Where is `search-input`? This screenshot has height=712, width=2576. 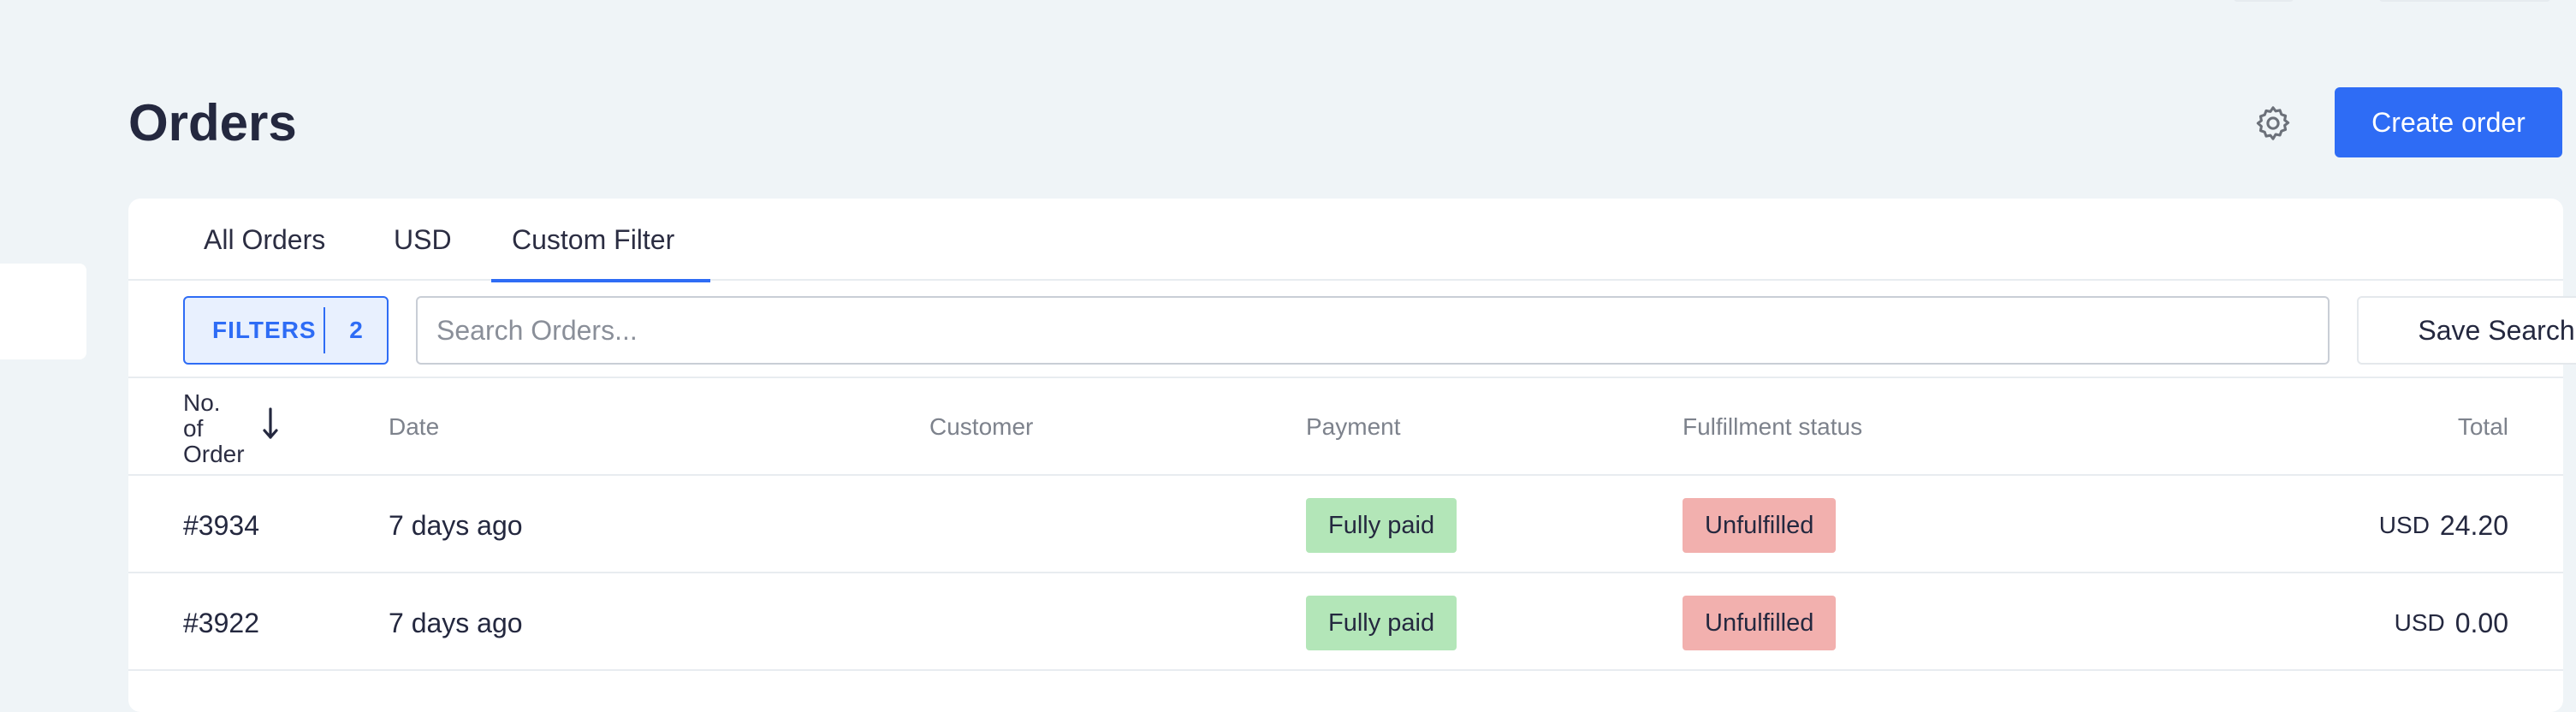 search-input is located at coordinates (1373, 330).